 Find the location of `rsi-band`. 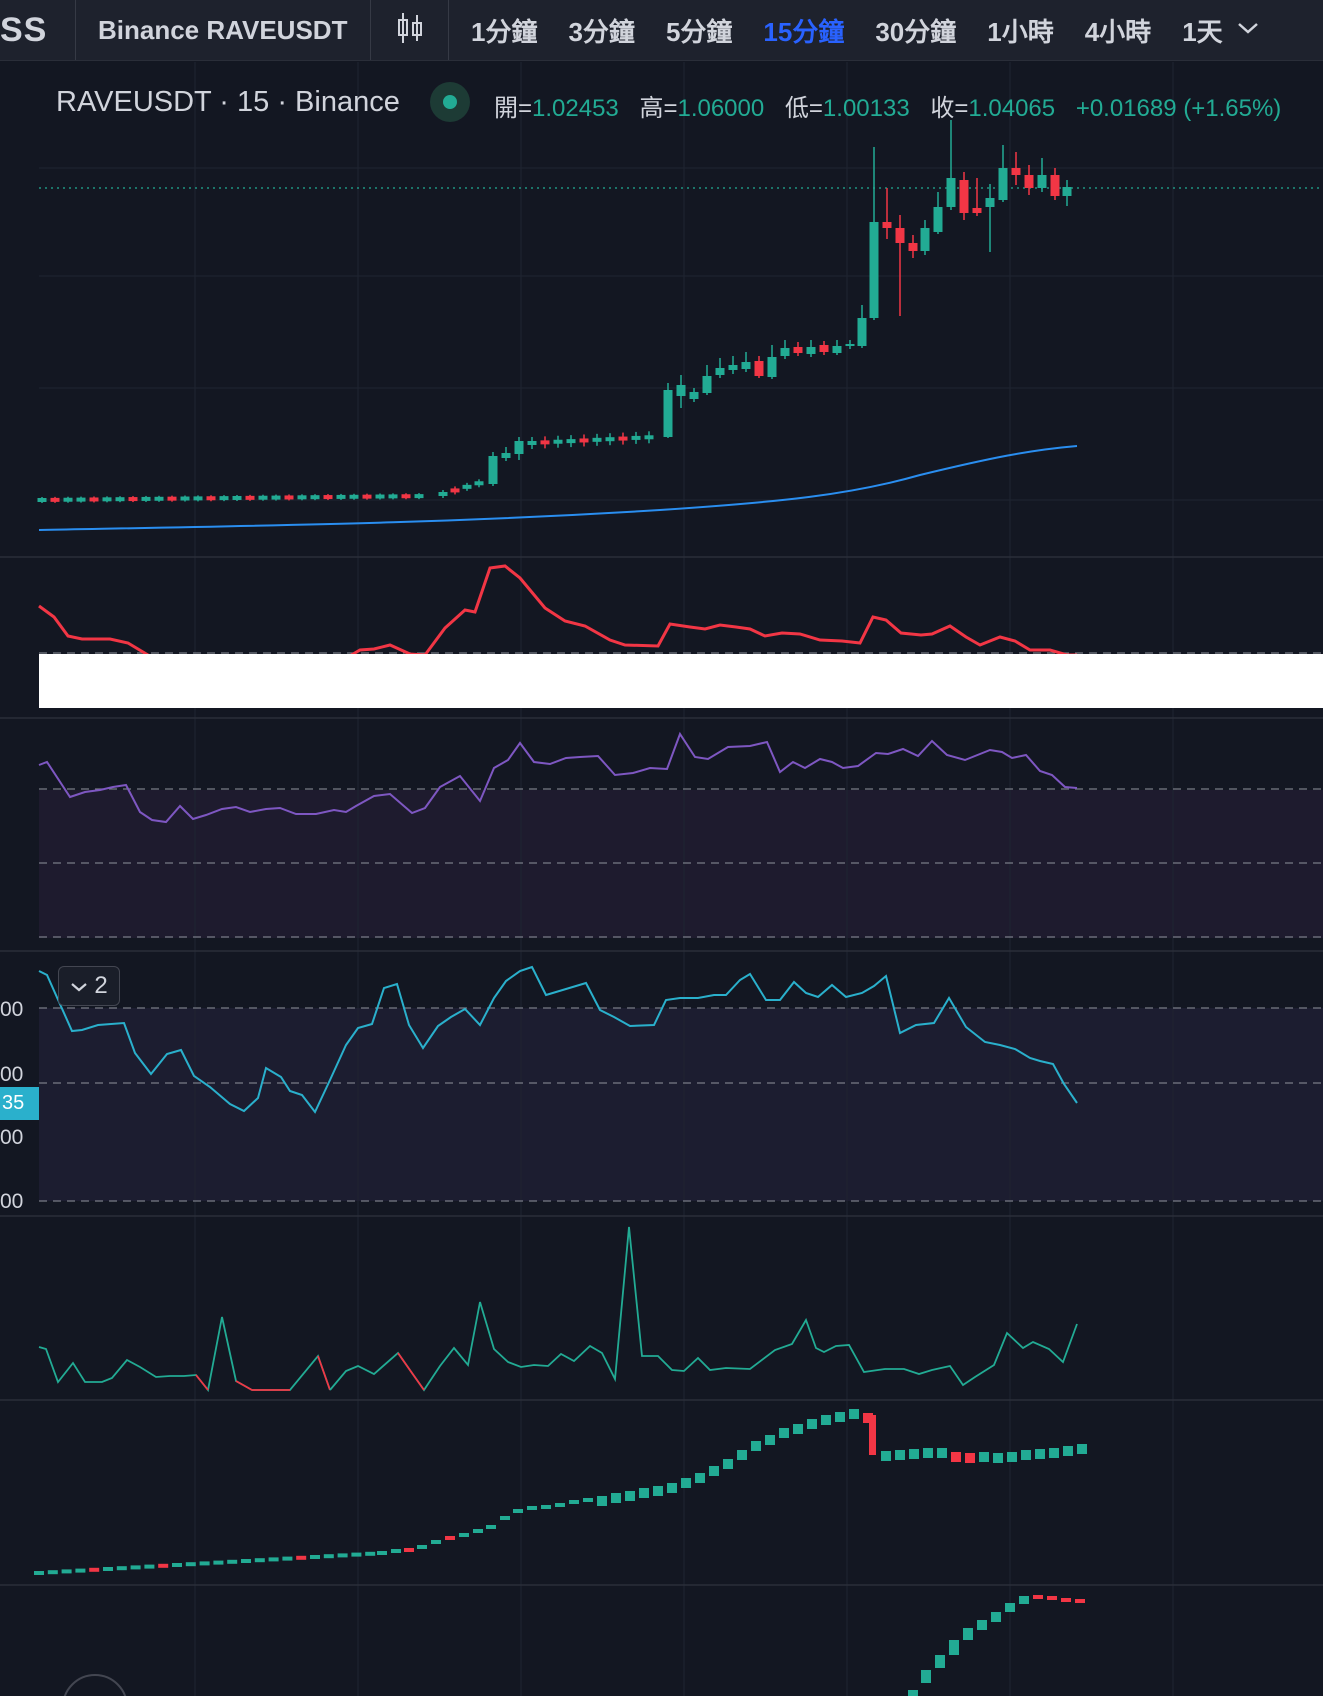

rsi-band is located at coordinates (681, 864).